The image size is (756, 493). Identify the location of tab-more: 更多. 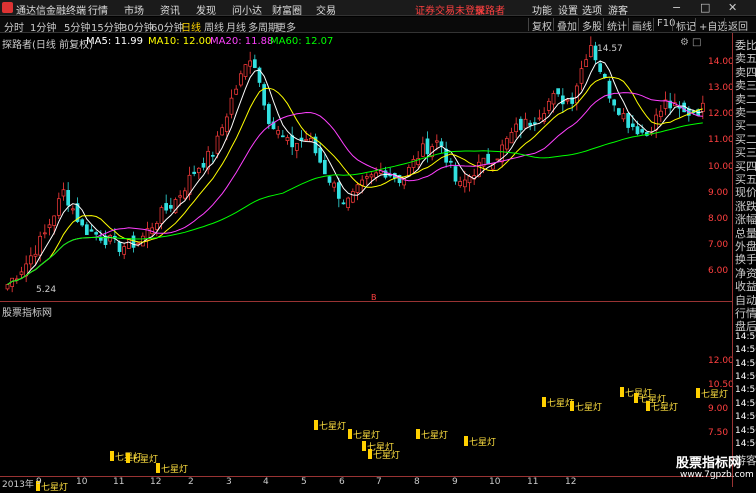
(286, 26).